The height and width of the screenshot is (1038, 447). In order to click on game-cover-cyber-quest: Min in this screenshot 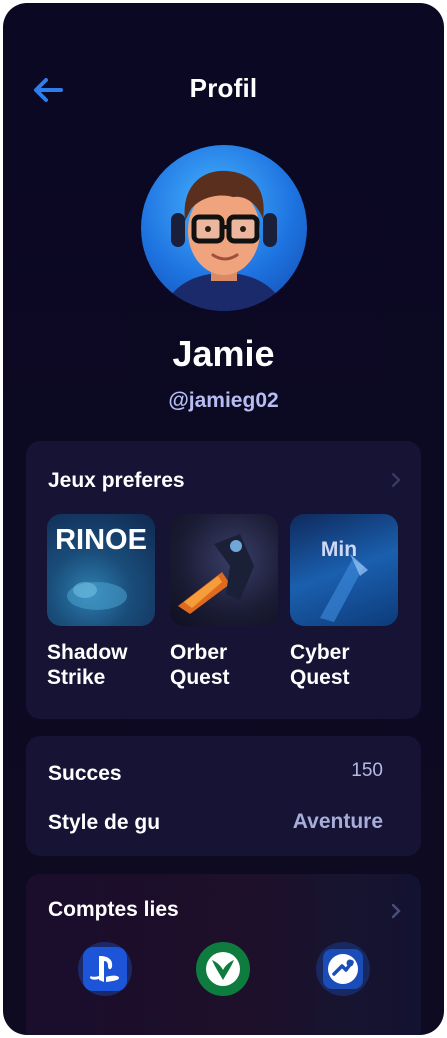, I will do `click(344, 570)`.